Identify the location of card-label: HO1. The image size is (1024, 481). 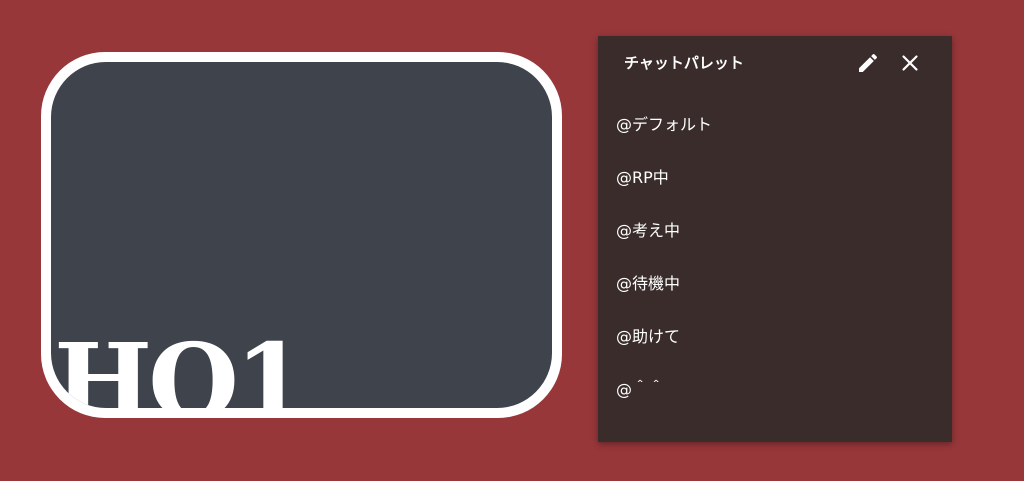
(180, 364).